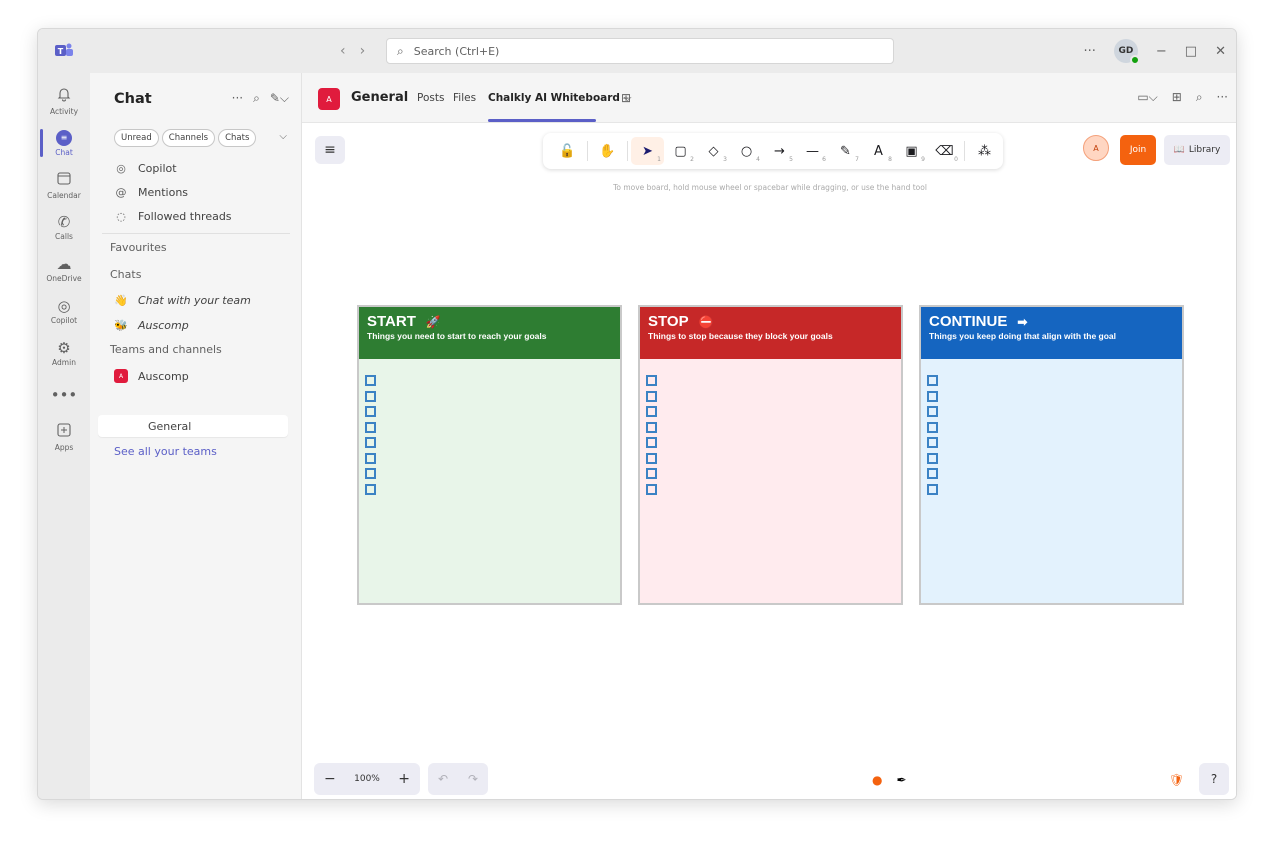  What do you see at coordinates (877, 780) in the screenshot?
I see `comment-icon: ●` at bounding box center [877, 780].